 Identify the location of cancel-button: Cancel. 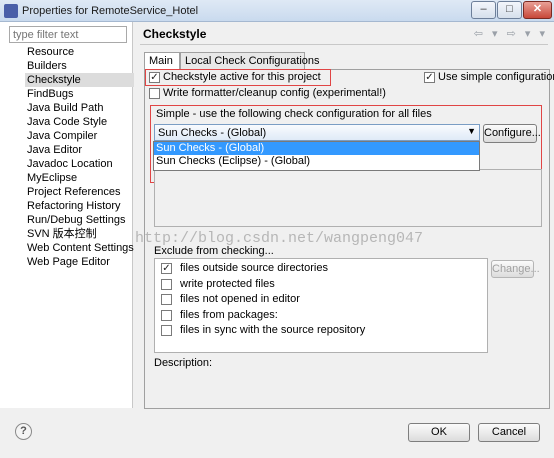
(509, 432).